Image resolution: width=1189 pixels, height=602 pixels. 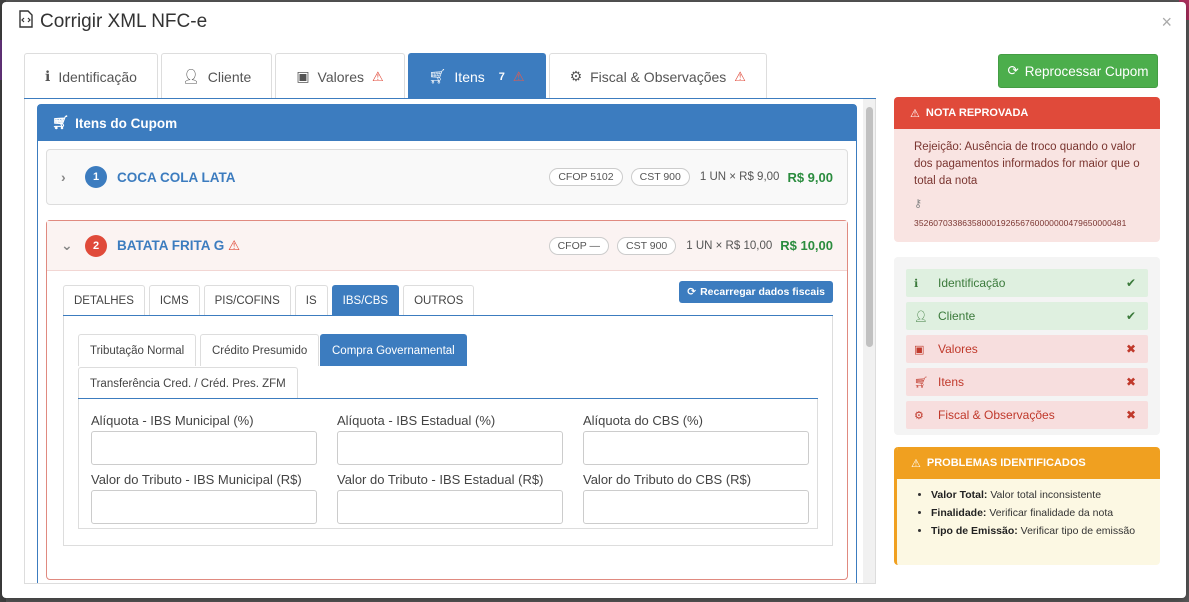 I want to click on subtab-outros: OUTROS, so click(x=439, y=300).